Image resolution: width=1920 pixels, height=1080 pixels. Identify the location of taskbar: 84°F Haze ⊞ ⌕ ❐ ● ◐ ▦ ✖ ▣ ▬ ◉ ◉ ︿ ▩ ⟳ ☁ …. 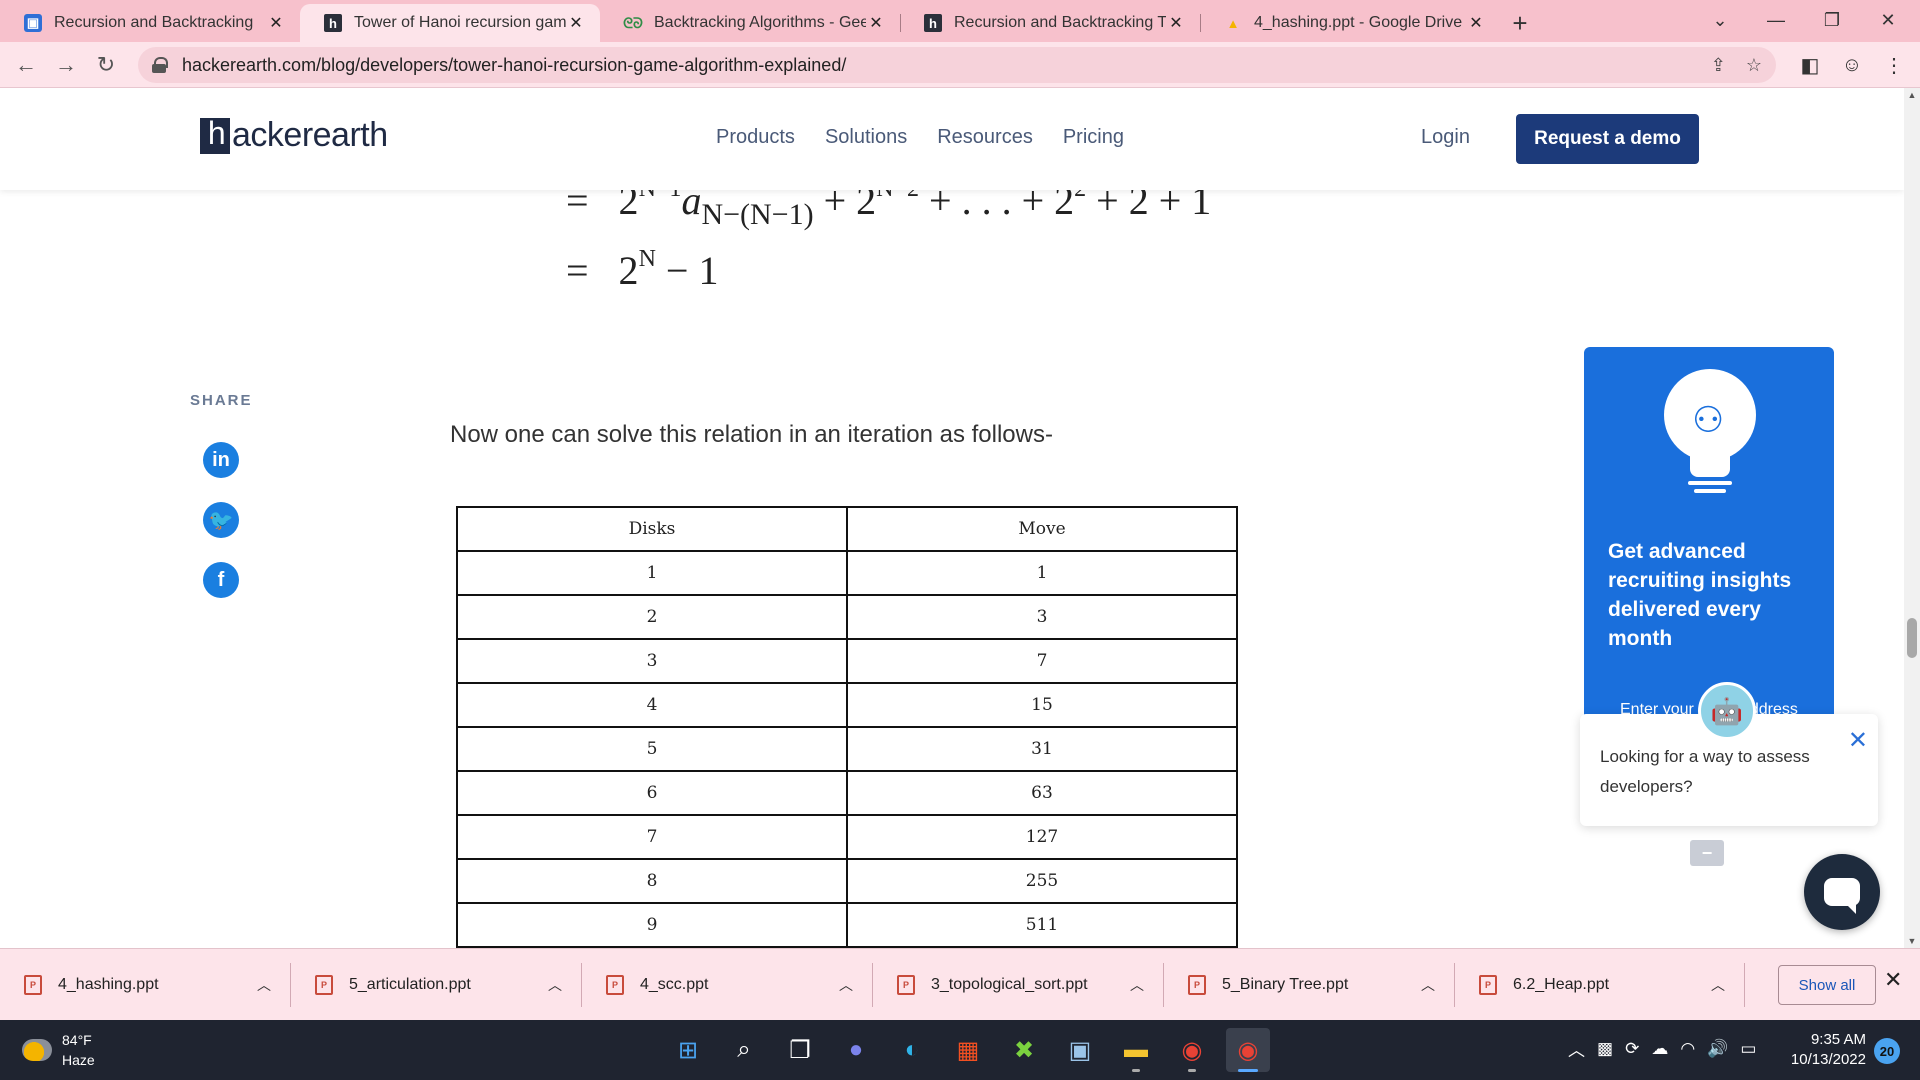
(960, 1050).